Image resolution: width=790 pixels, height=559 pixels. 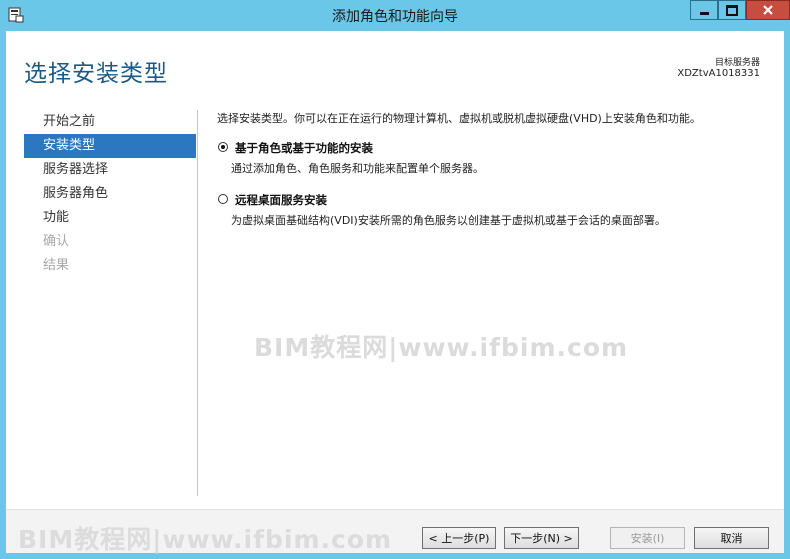 What do you see at coordinates (110, 218) in the screenshot?
I see `nav-item-features: 功能` at bounding box center [110, 218].